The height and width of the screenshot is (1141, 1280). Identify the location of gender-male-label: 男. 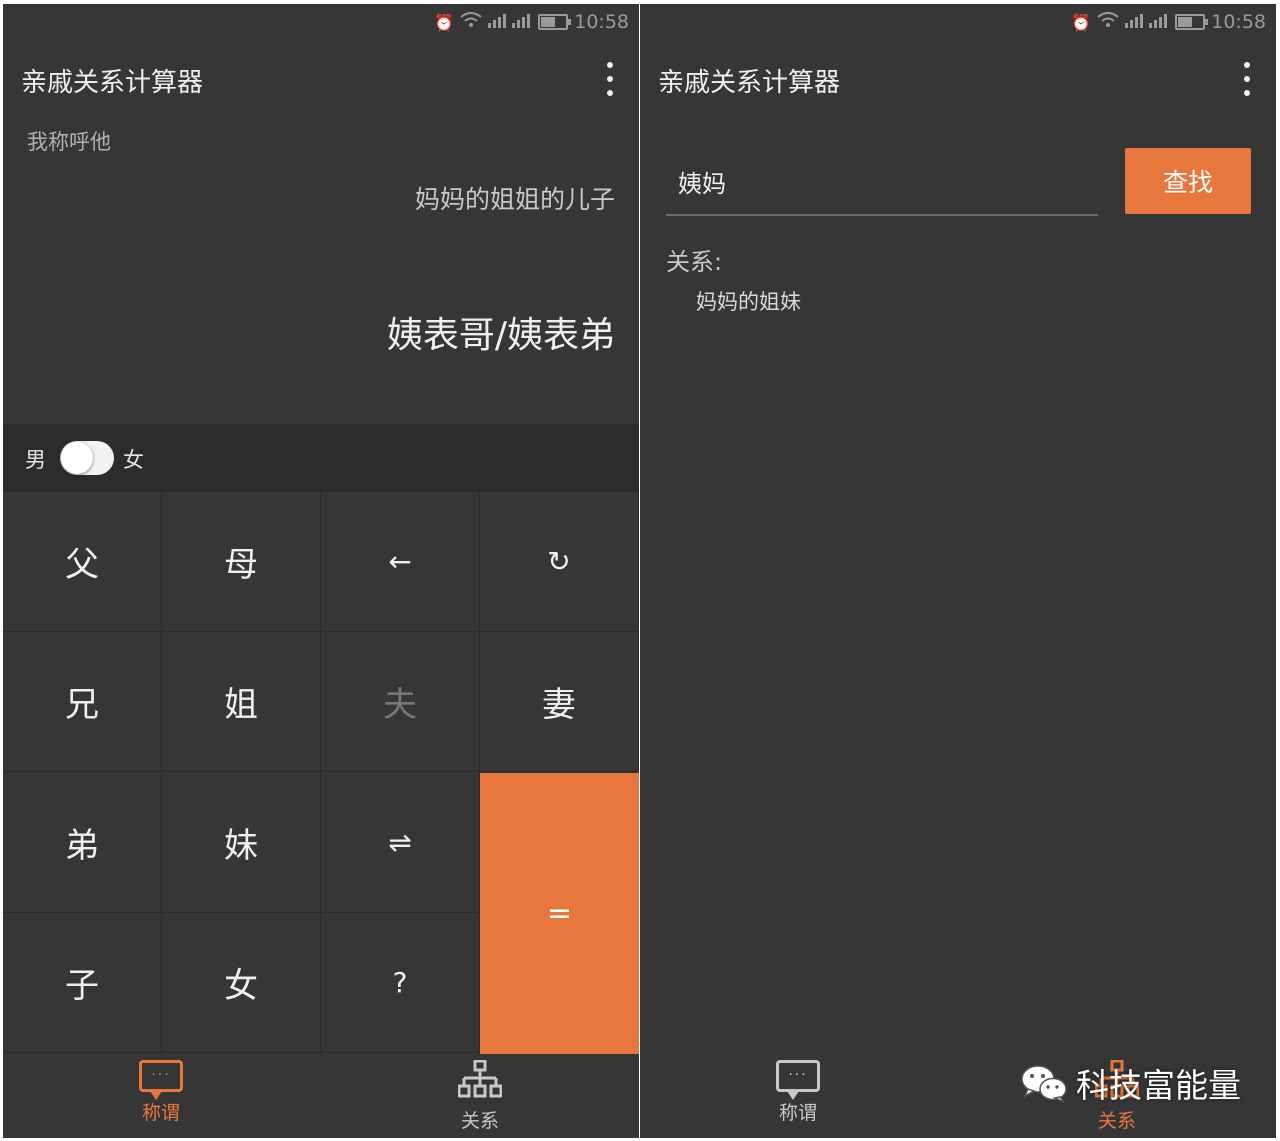
(35, 460).